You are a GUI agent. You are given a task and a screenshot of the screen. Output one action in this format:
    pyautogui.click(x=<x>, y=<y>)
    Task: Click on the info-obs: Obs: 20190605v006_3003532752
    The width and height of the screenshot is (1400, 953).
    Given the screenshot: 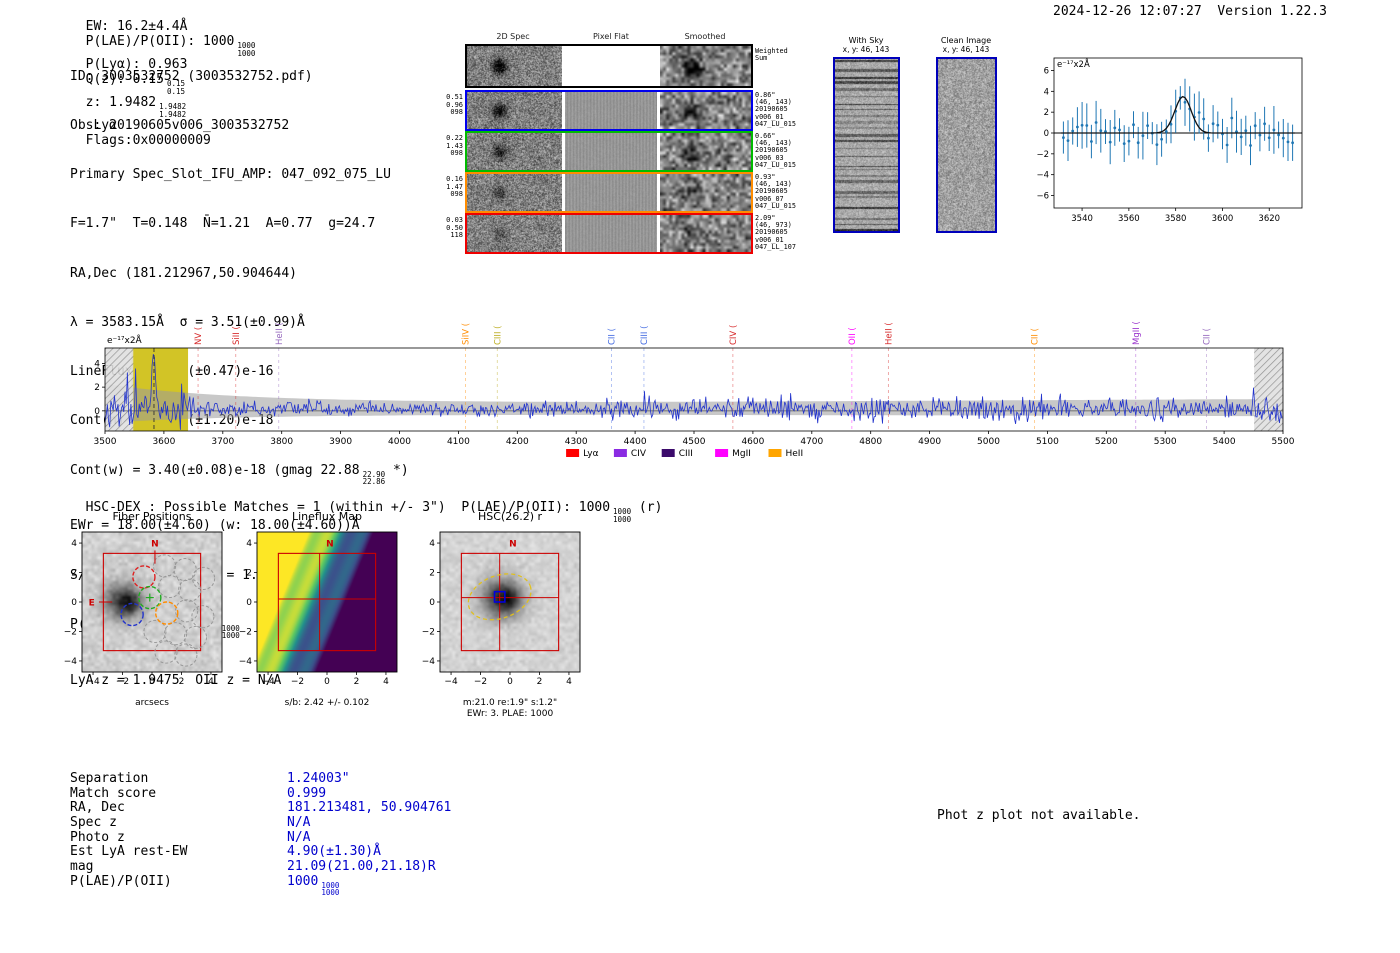 What is the action you would take?
    pyautogui.click(x=180, y=126)
    